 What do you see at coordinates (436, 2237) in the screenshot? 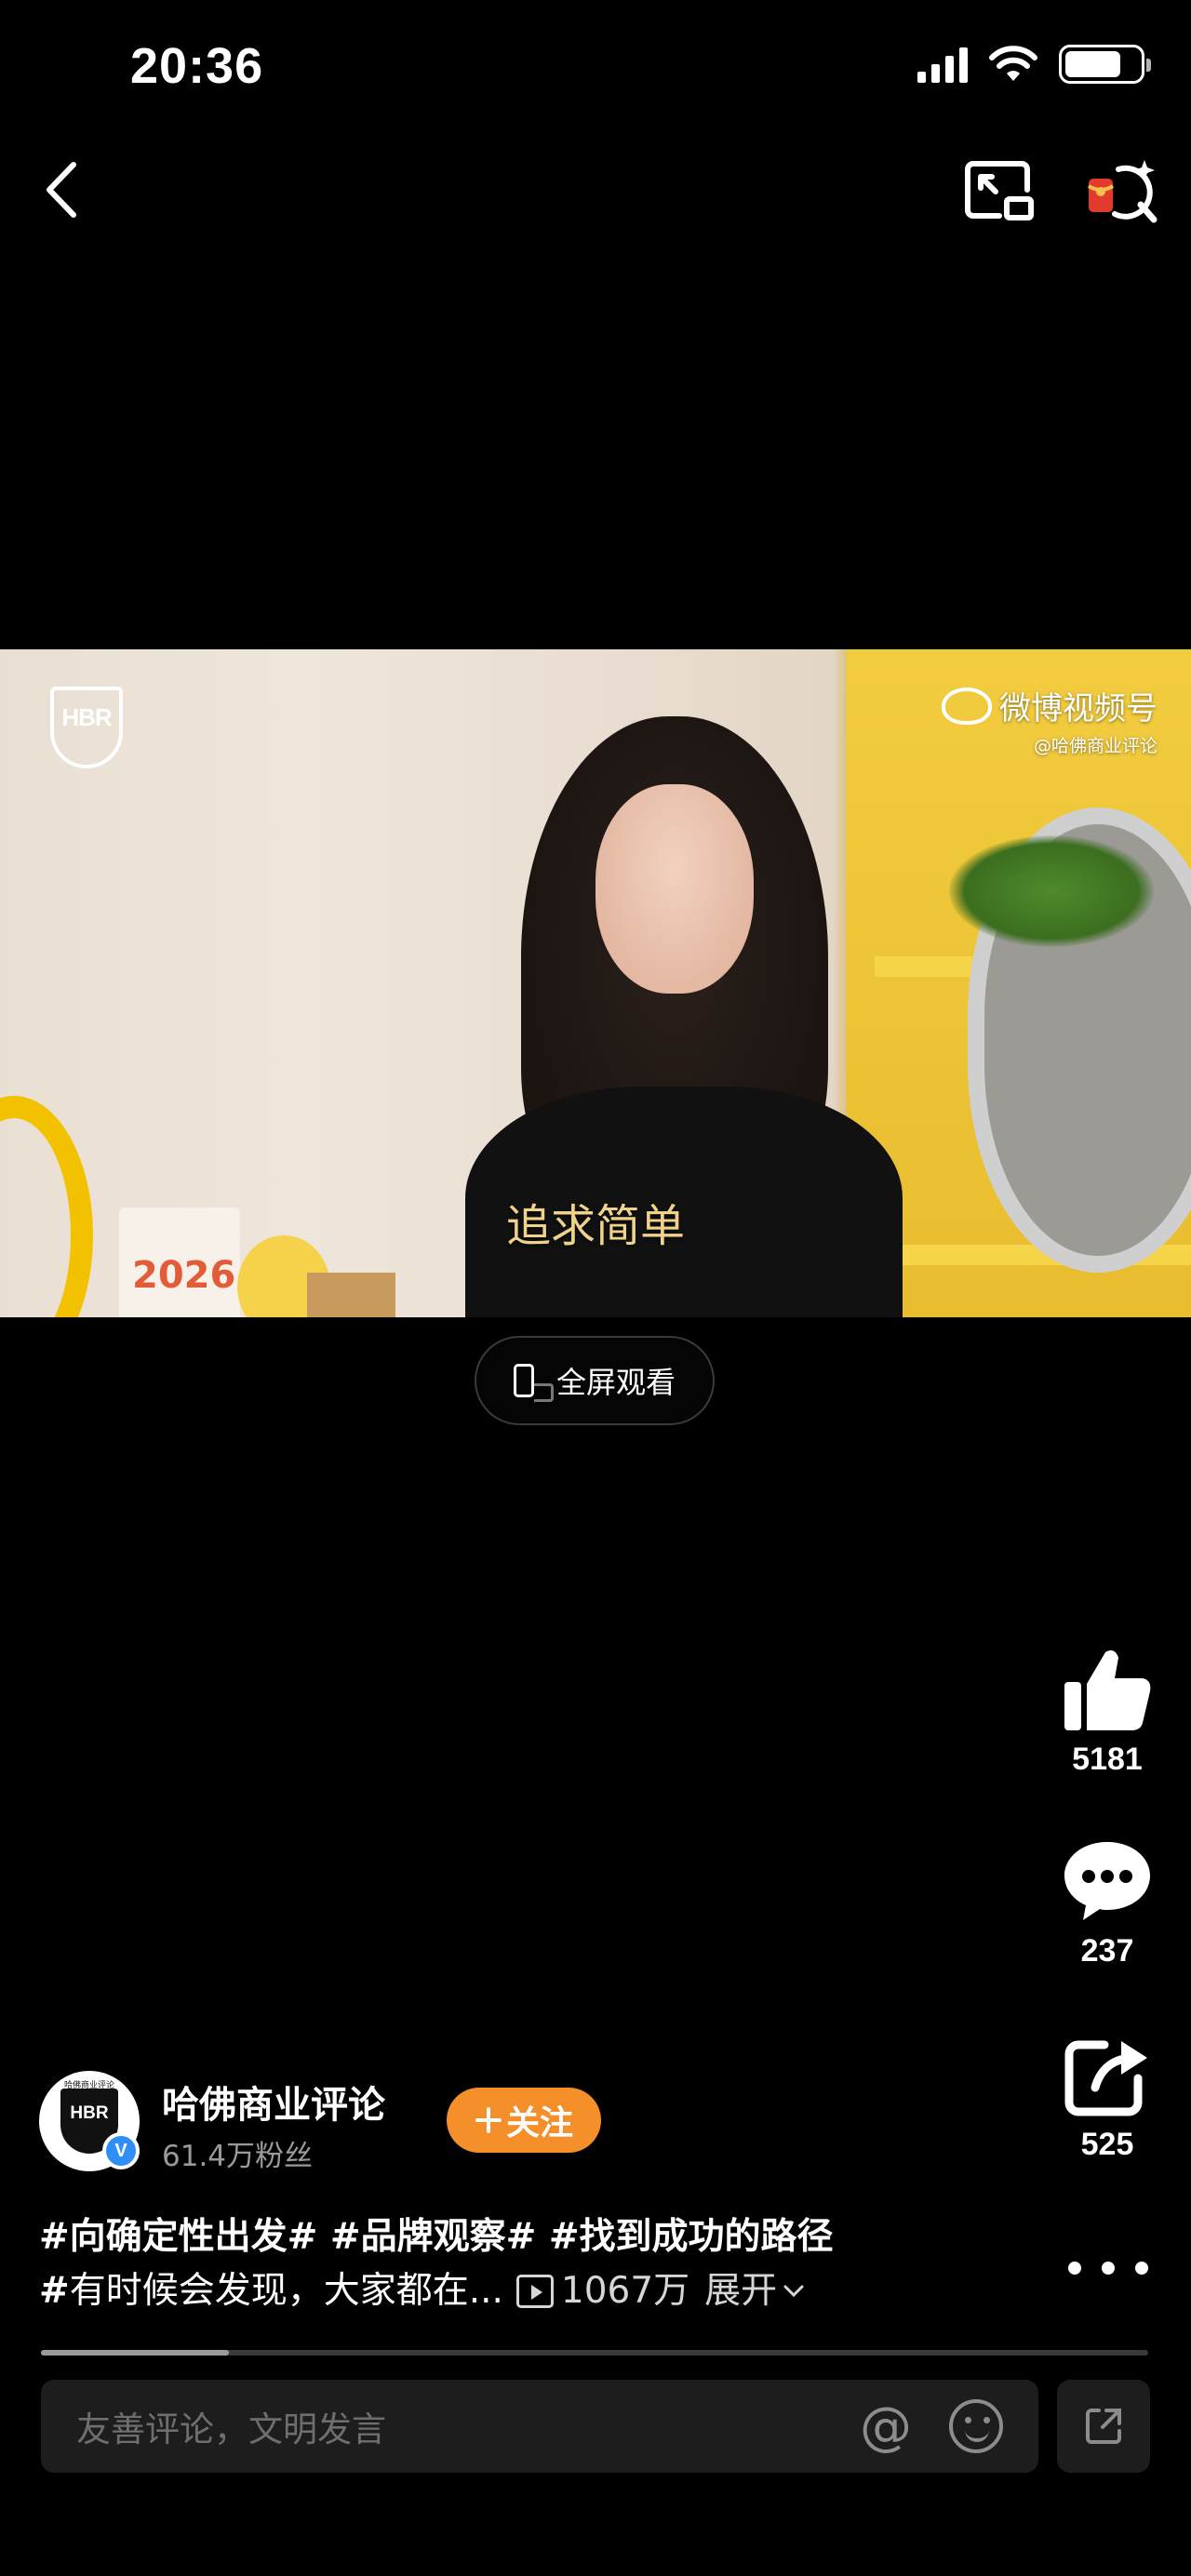
I see `caption-line-1: #向确定性出发# #品牌观察# #找到成功的路径` at bounding box center [436, 2237].